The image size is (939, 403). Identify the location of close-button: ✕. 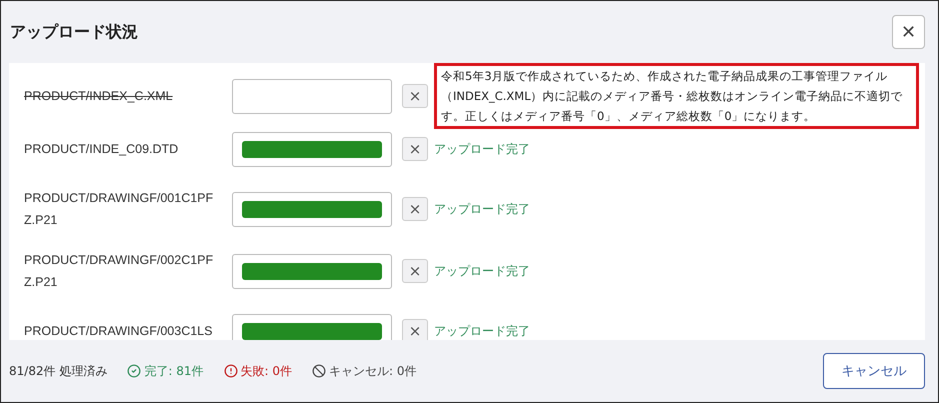
(908, 32).